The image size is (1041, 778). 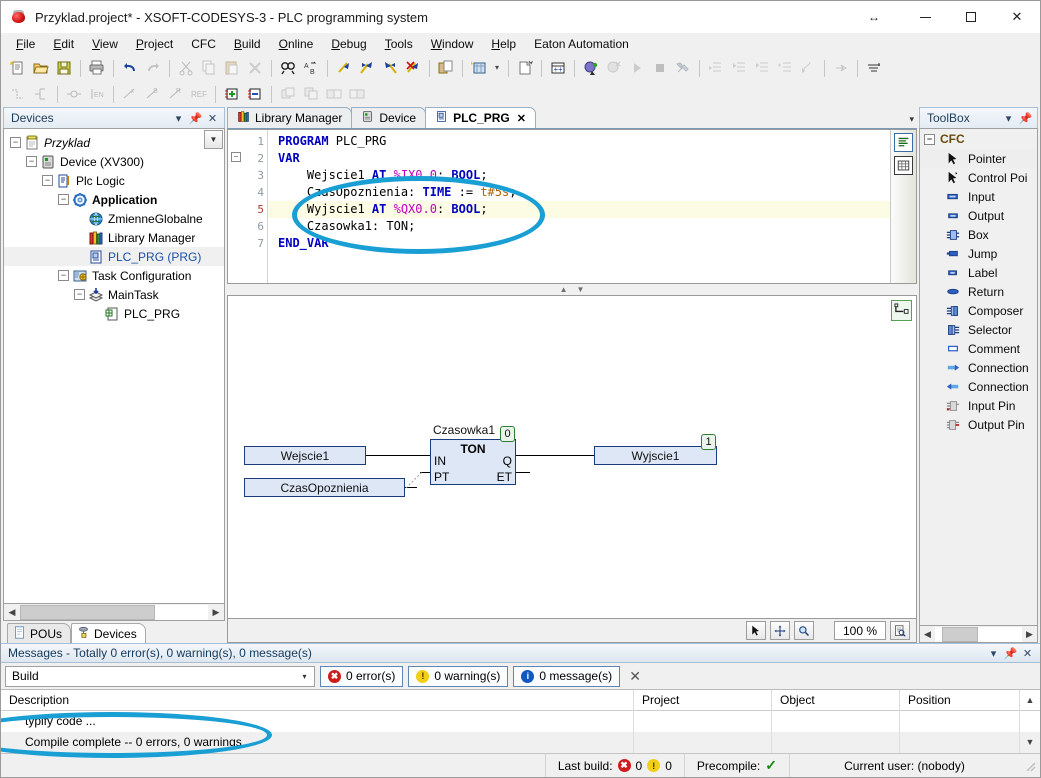 I want to click on zoom-preview-icon, so click(x=900, y=630).